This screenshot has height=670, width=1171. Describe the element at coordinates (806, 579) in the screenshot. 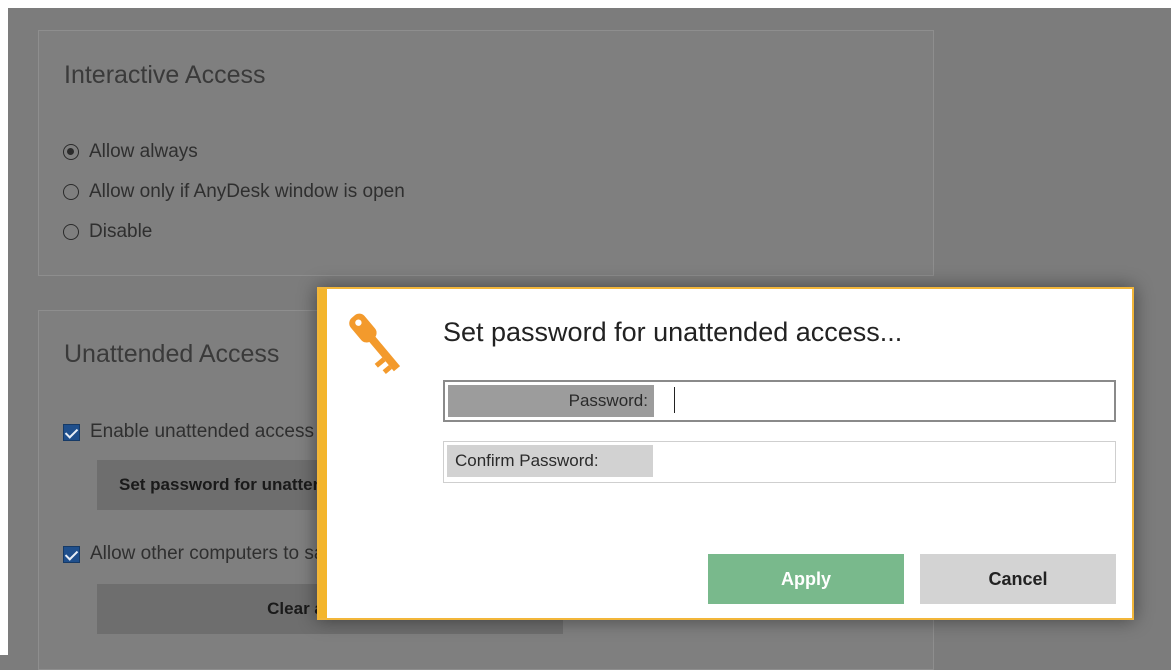

I see `apply-button: Apply` at that location.